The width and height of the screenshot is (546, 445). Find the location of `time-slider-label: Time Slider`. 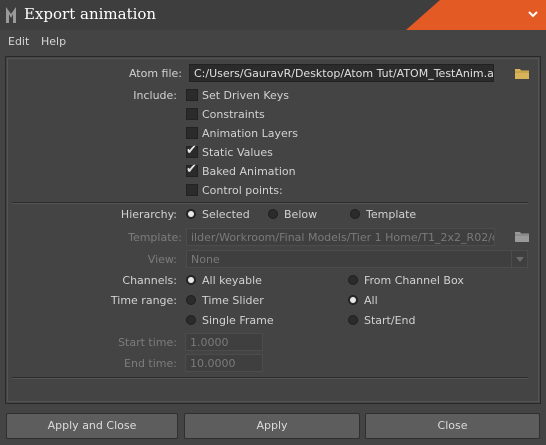

time-slider-label: Time Slider is located at coordinates (233, 300).